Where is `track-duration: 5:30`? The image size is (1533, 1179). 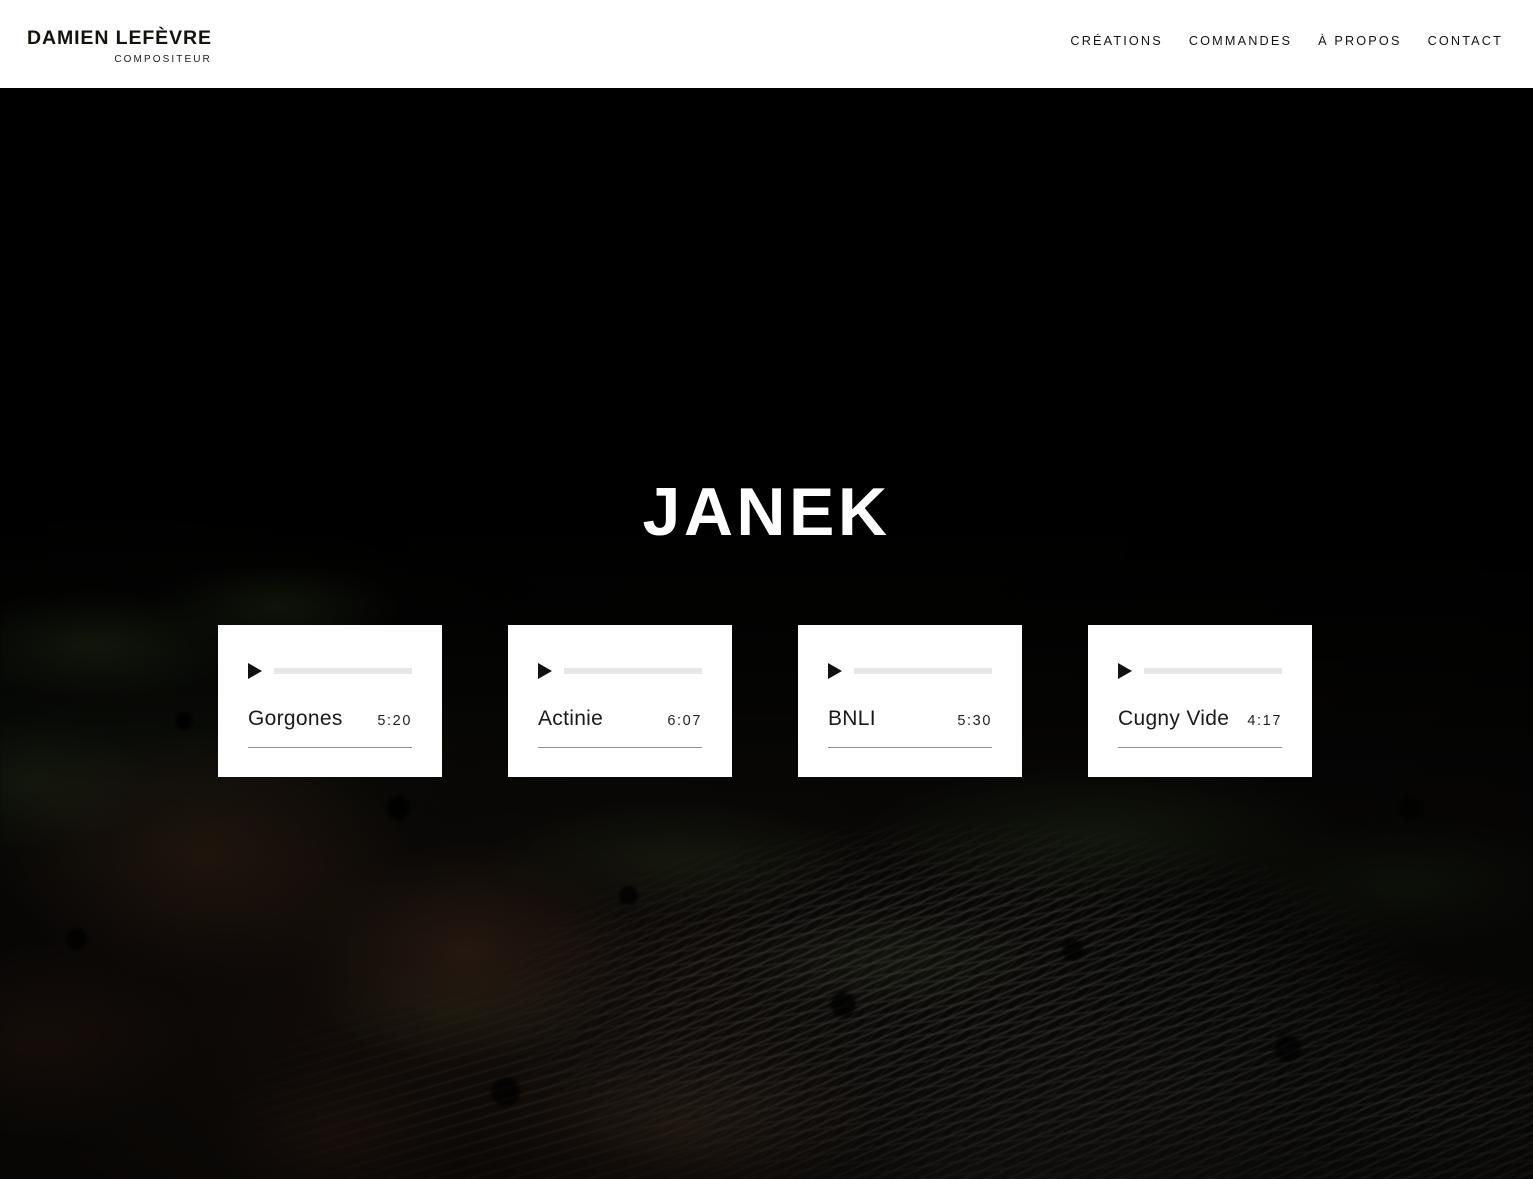
track-duration: 5:30 is located at coordinates (974, 721).